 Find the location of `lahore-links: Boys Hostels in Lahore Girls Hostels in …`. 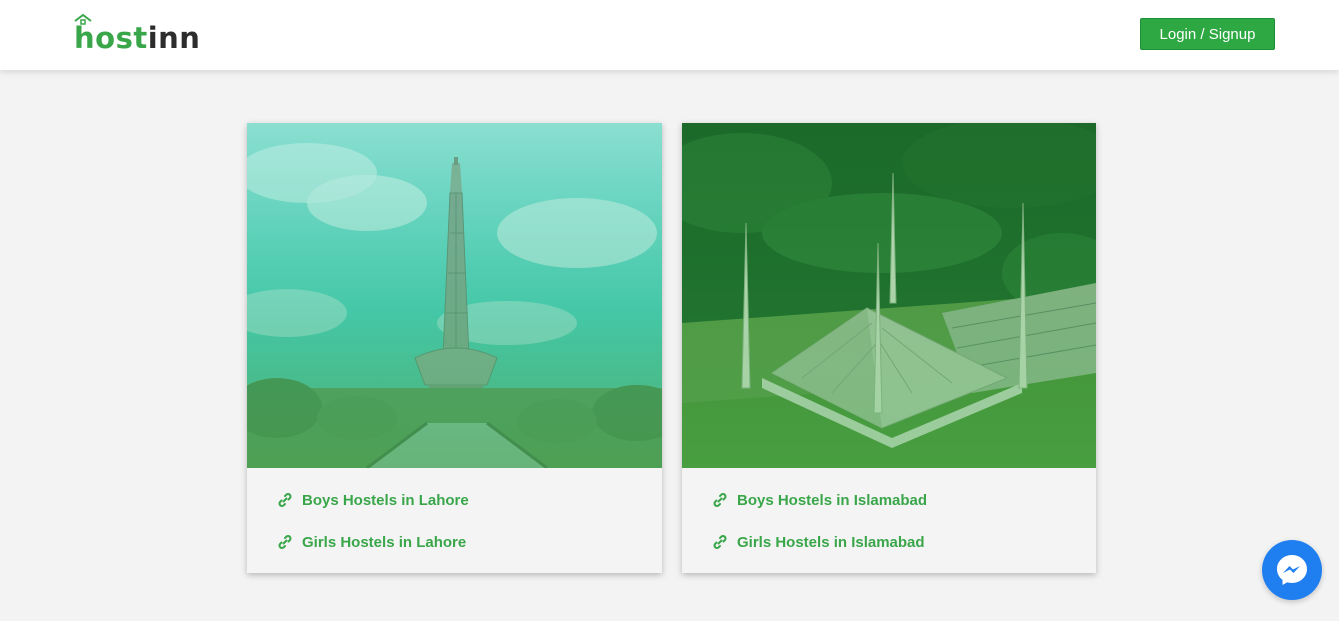

lahore-links: Boys Hostels in Lahore Girls Hostels in … is located at coordinates (454, 520).